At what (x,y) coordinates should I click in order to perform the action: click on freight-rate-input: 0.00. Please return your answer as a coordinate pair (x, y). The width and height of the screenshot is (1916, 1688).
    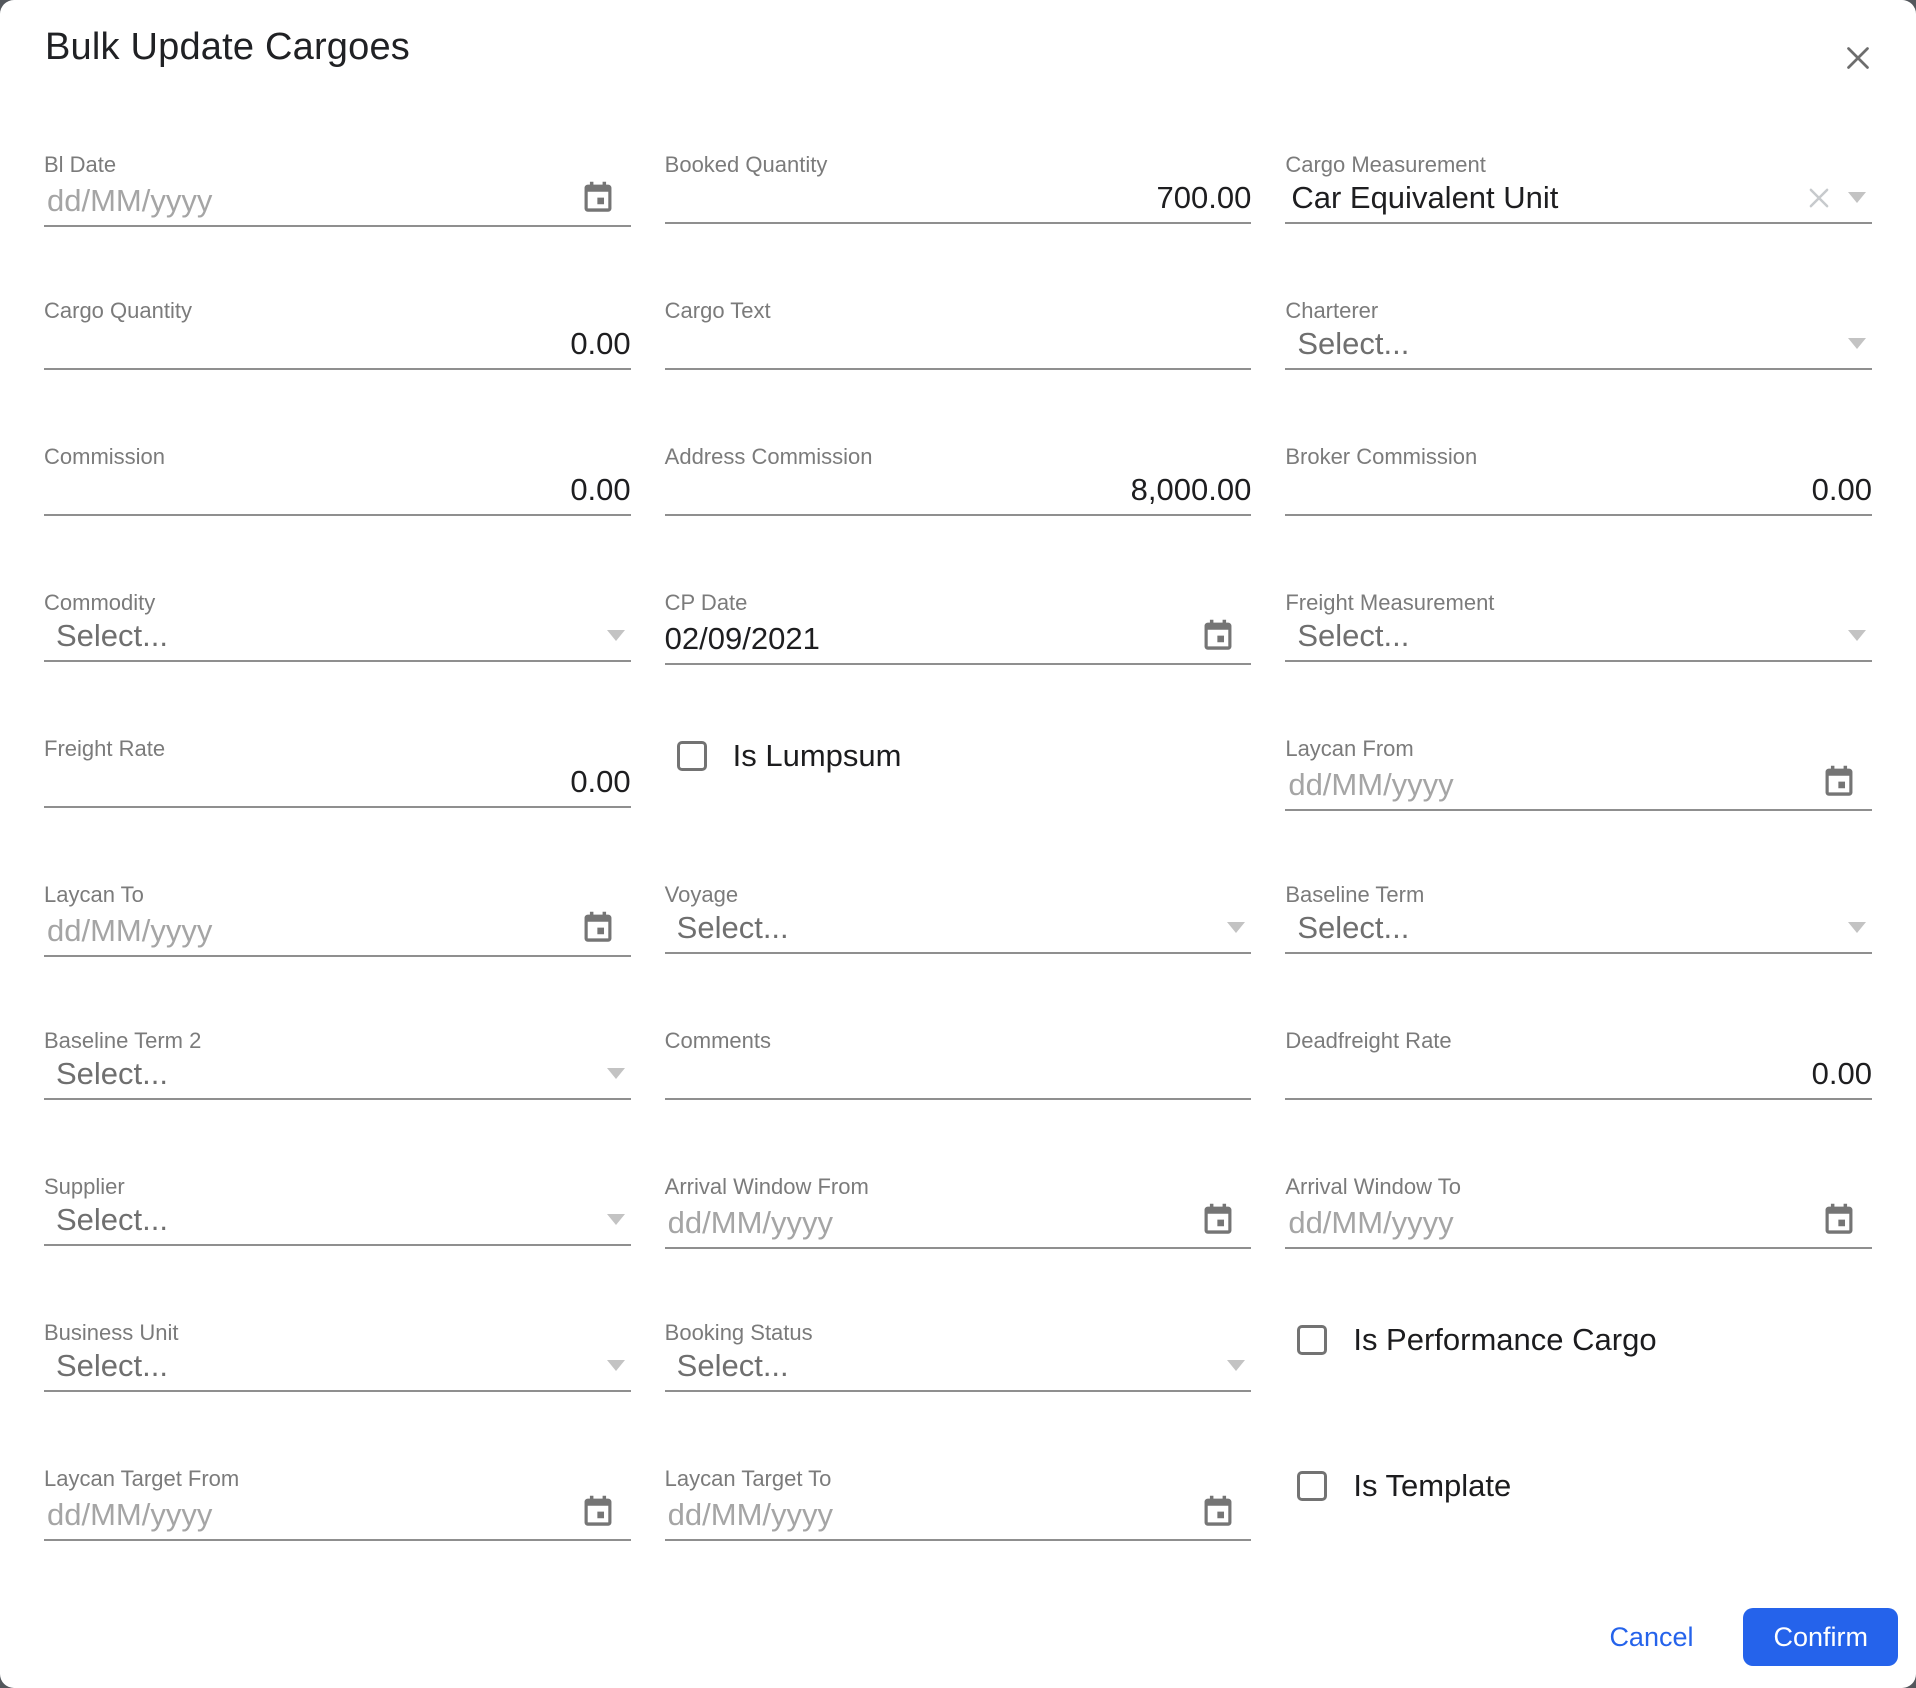
    Looking at the image, I should click on (337, 785).